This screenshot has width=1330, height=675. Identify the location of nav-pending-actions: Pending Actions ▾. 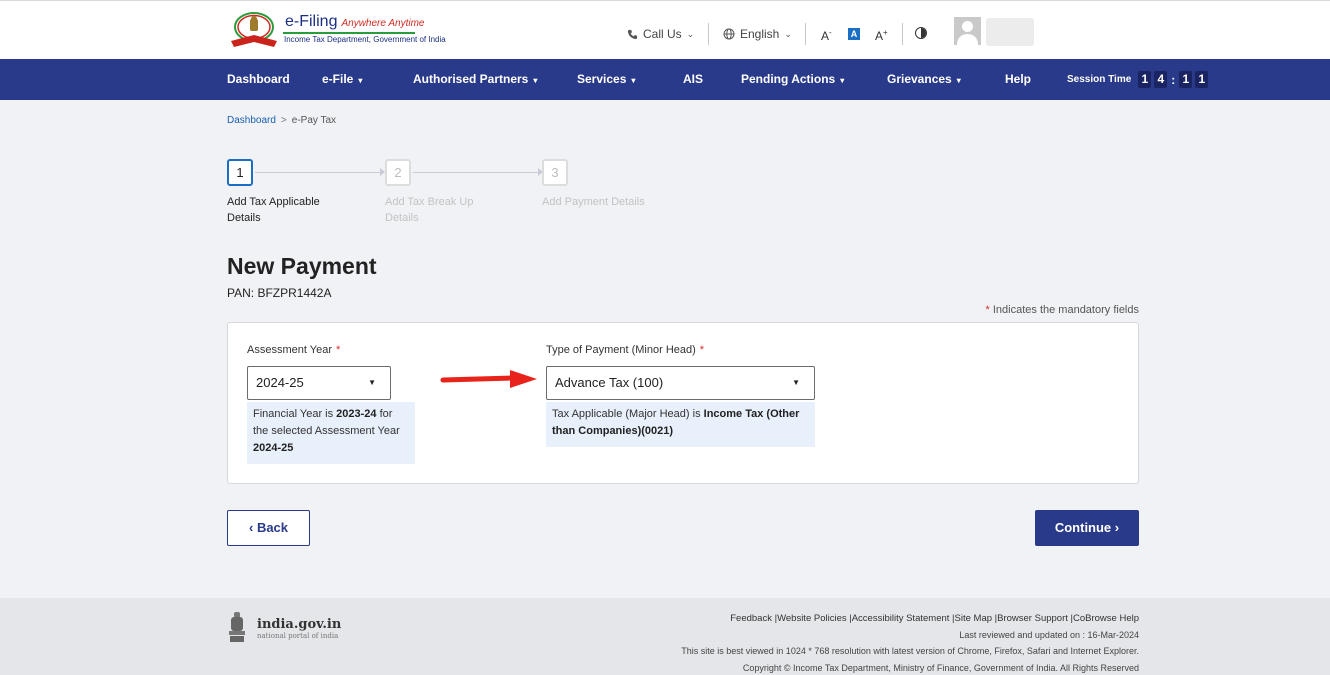
(792, 79).